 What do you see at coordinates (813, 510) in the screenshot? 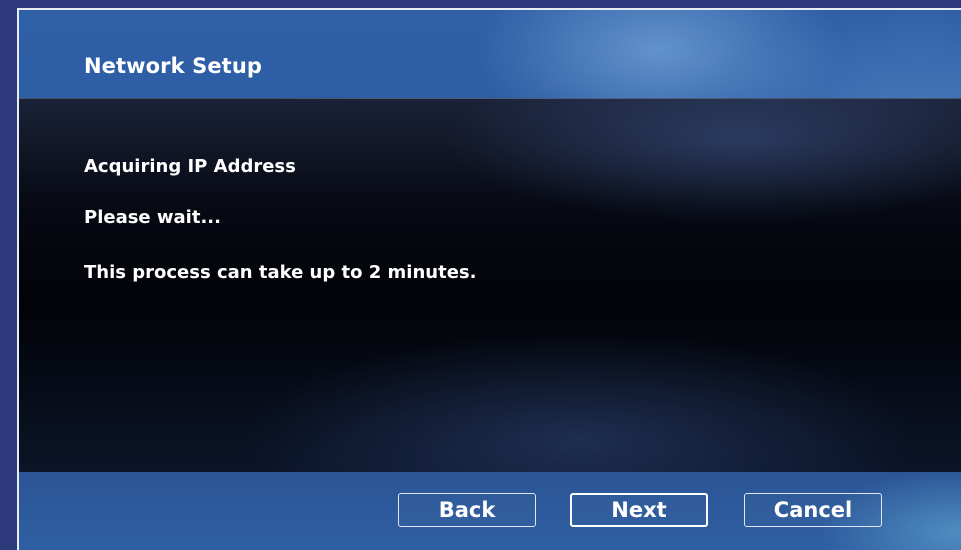
I see `cancel-button: Cancel` at bounding box center [813, 510].